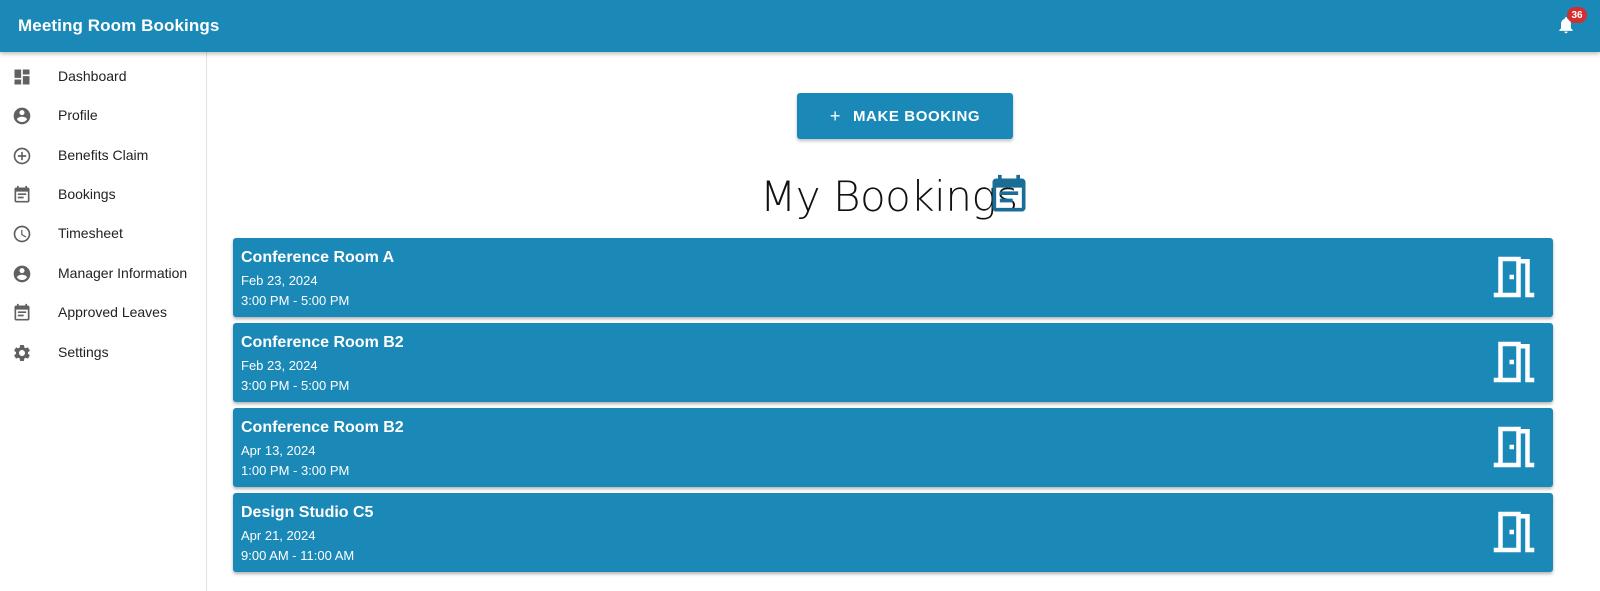 The image size is (1600, 591). I want to click on sidebar-item-dashboard: Dashboard, so click(103, 77).